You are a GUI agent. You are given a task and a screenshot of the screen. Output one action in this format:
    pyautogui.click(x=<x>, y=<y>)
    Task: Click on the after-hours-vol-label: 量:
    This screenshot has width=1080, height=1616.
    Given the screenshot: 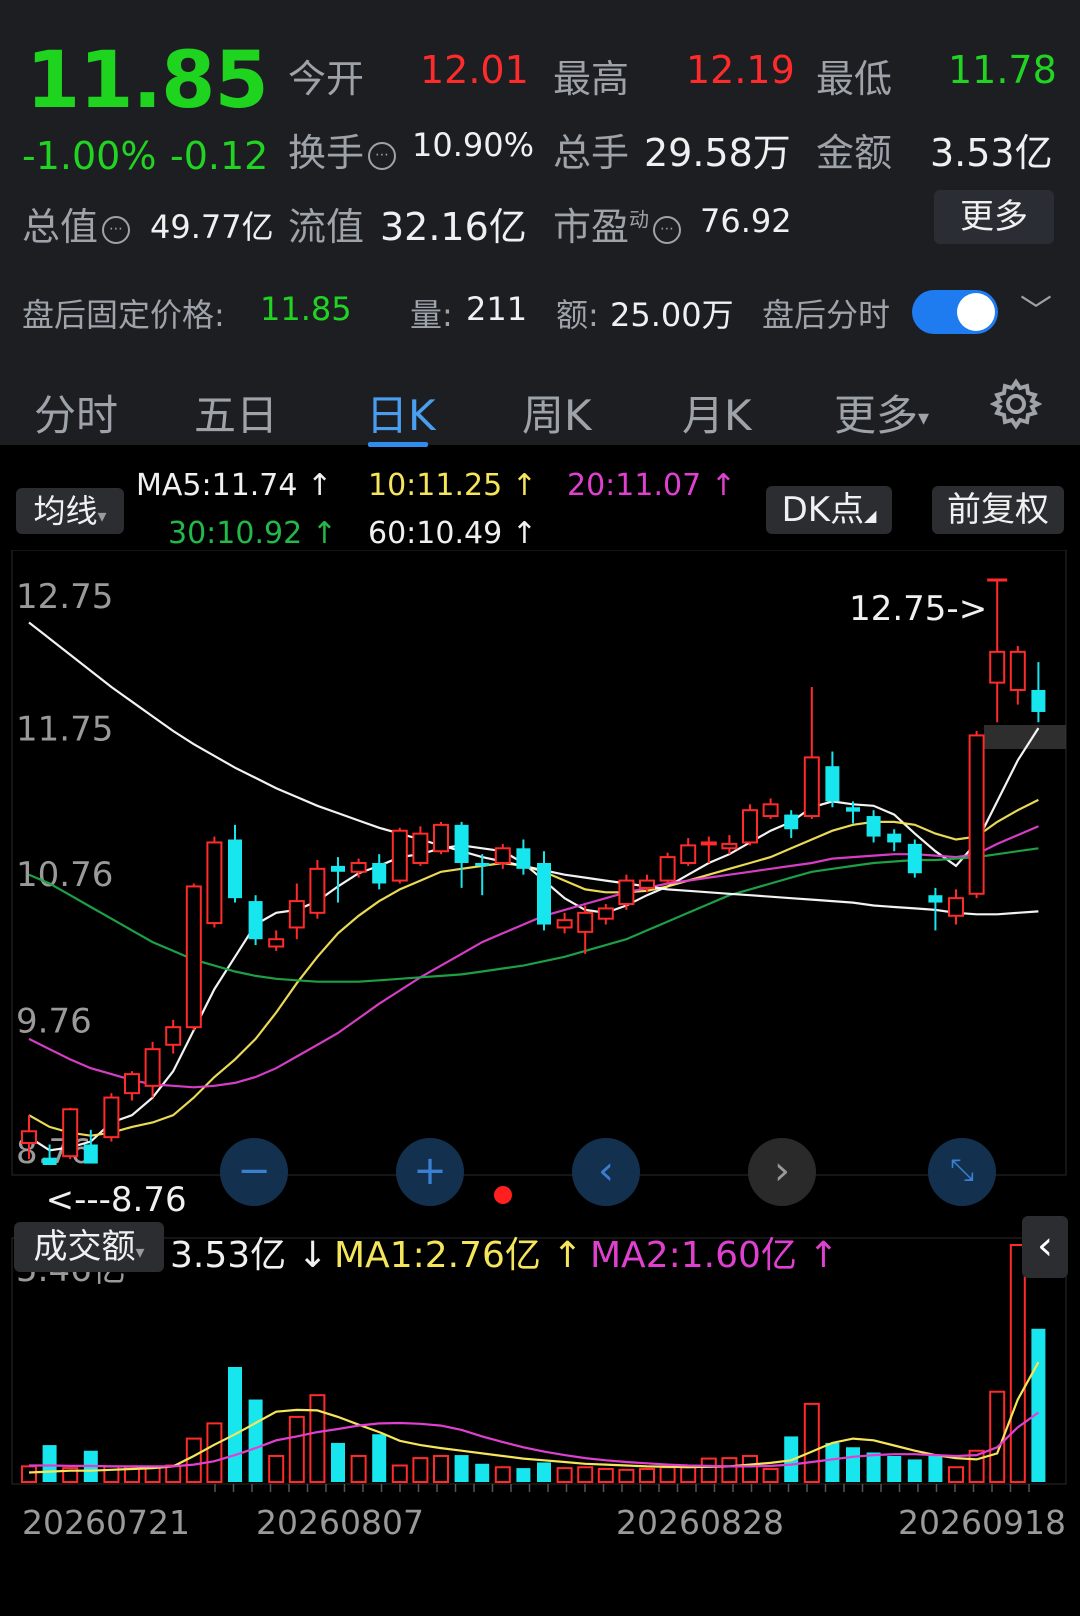 What is the action you would take?
    pyautogui.click(x=431, y=315)
    